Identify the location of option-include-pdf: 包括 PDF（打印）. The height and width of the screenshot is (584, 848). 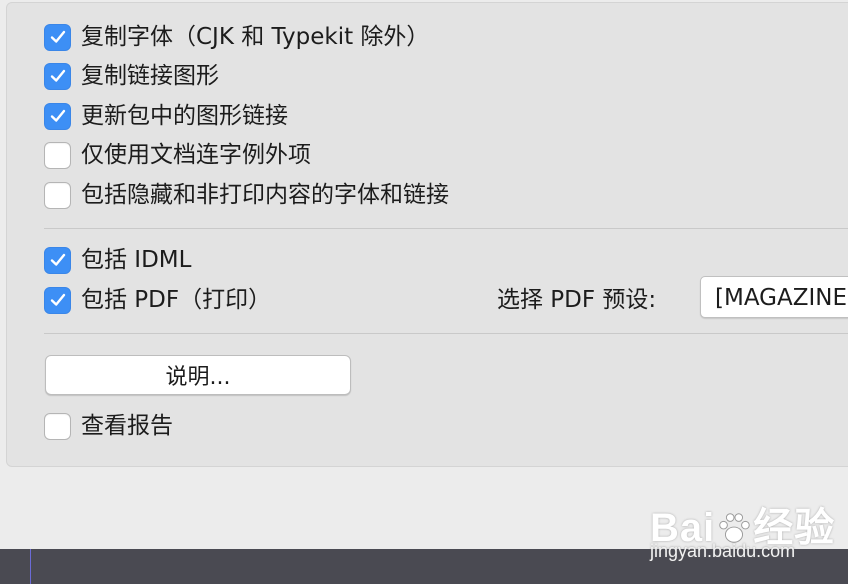
(157, 300).